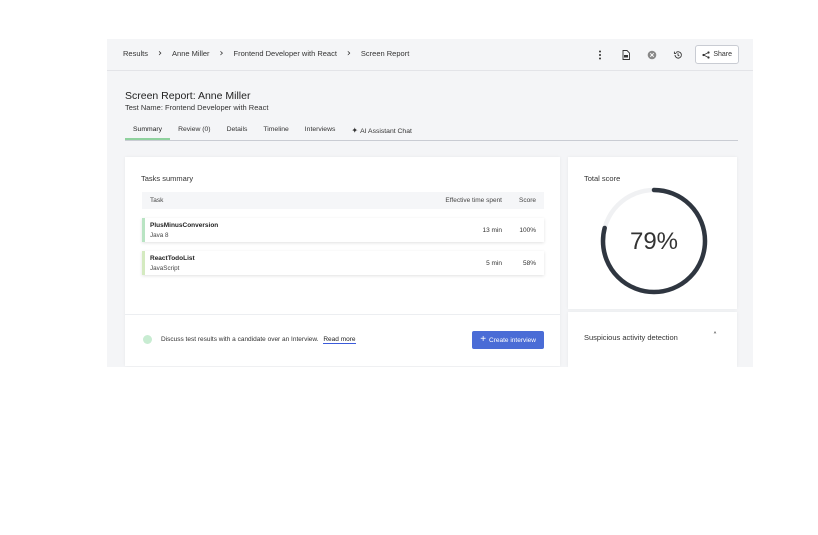  Describe the element at coordinates (172, 258) in the screenshot. I see `task-name: ReactTodoList` at that location.